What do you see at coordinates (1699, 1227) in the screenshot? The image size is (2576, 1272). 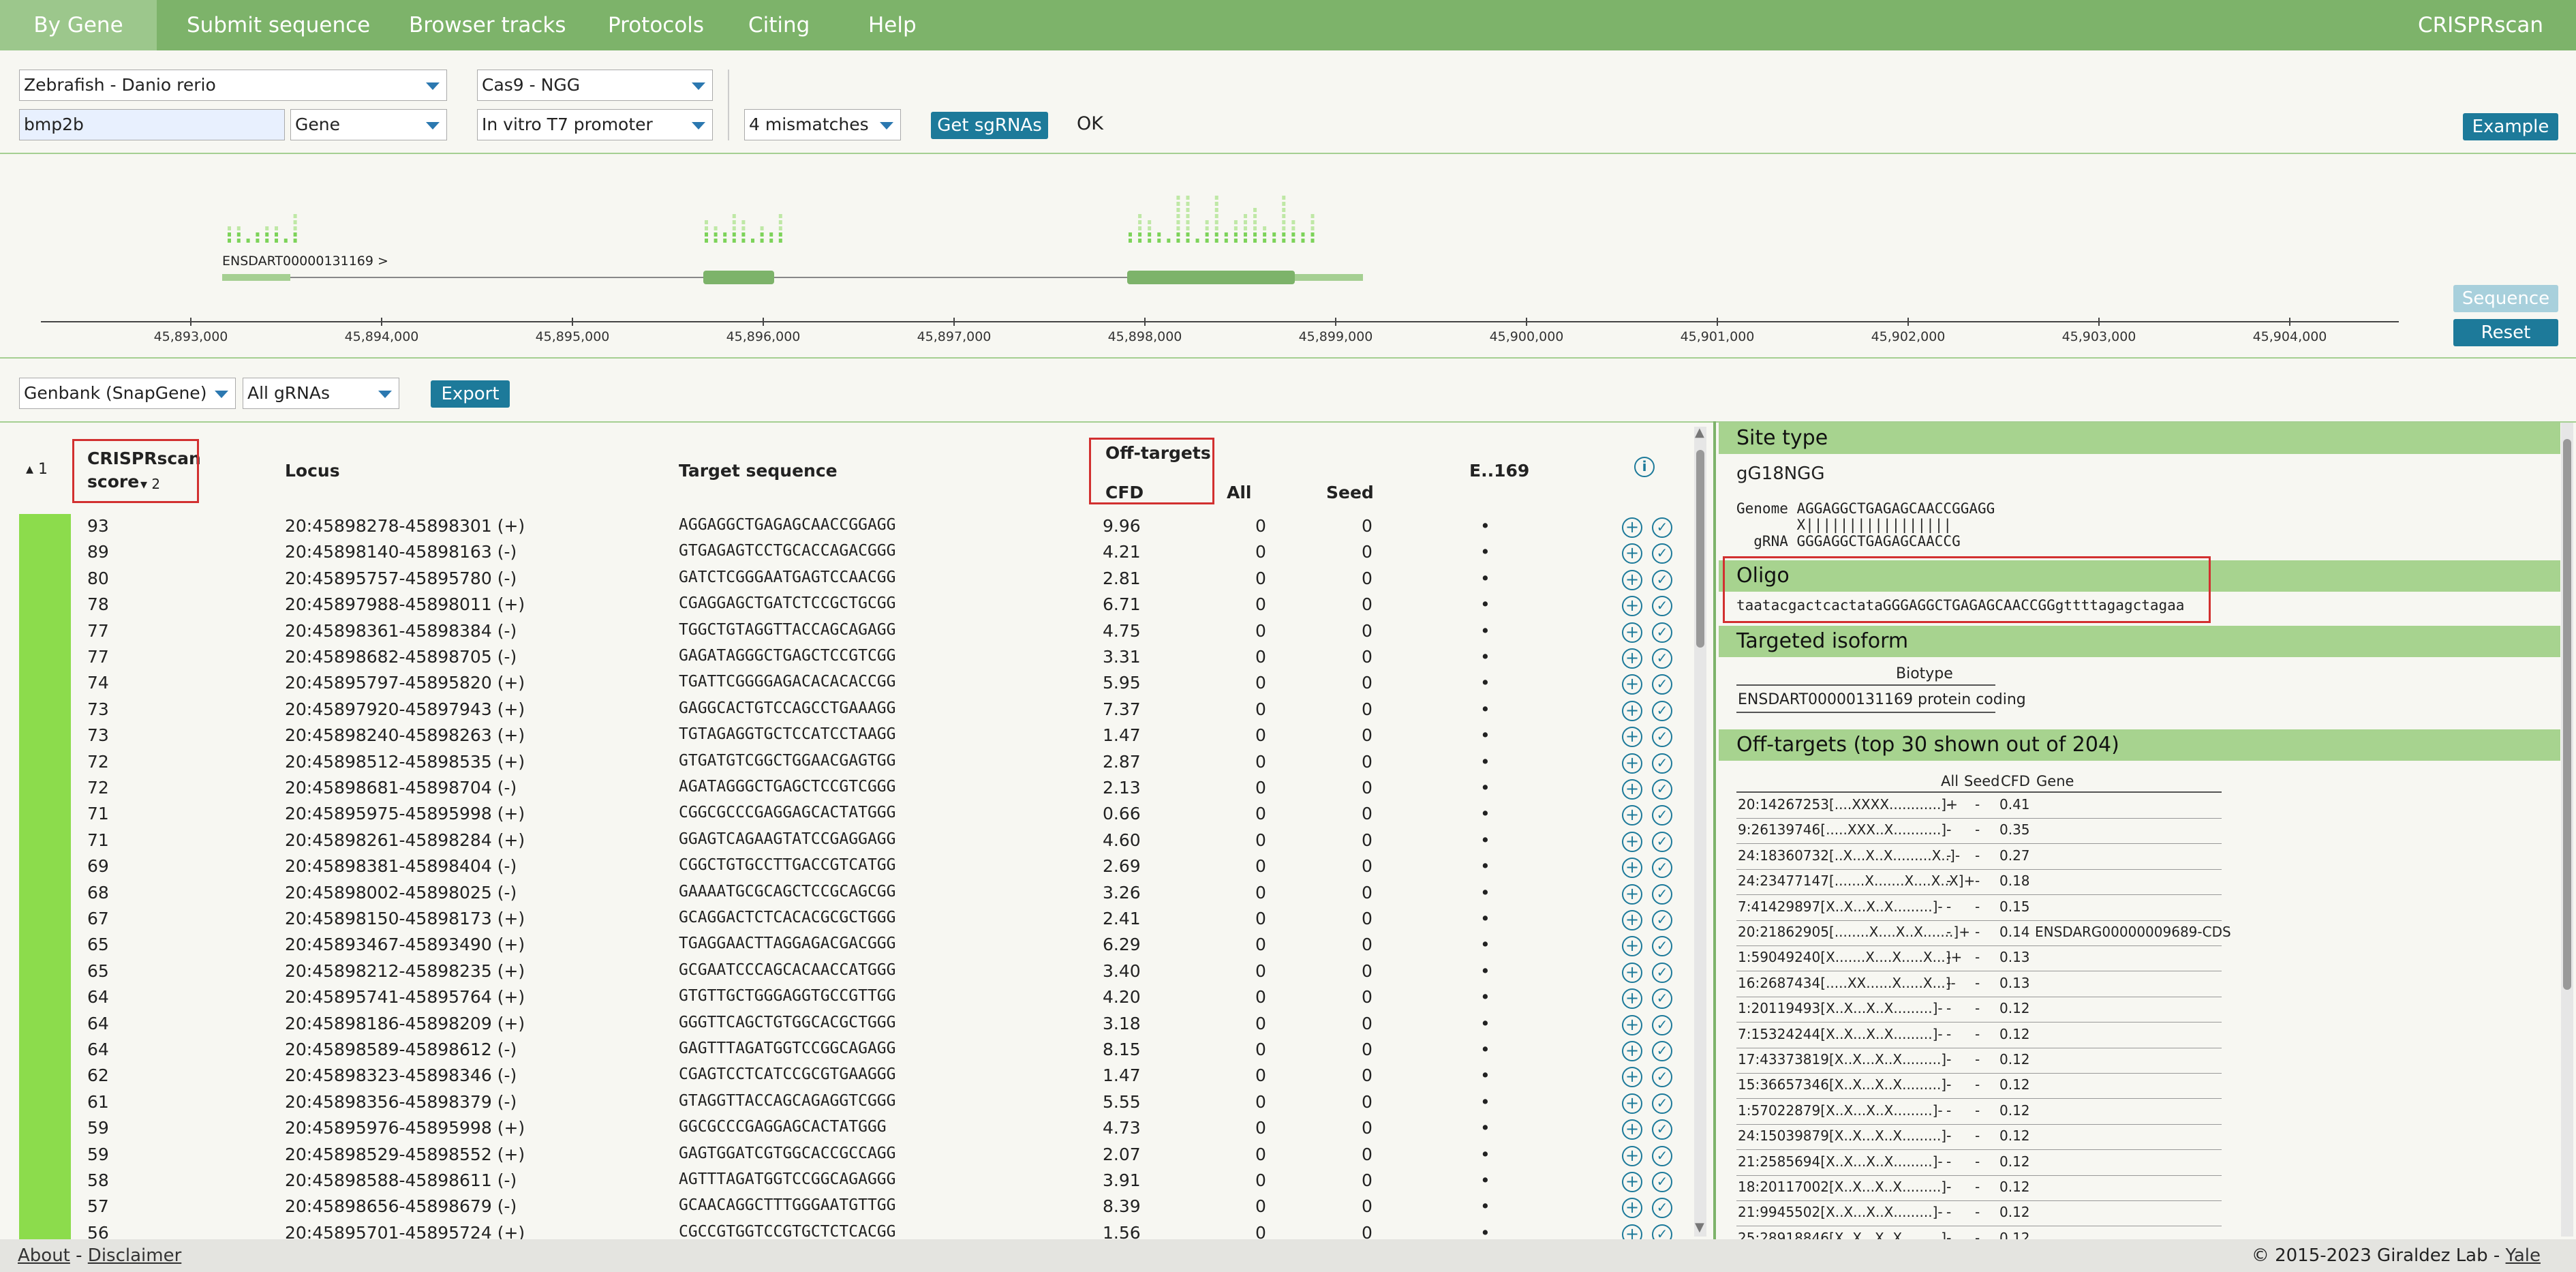 I see `scroll-down-icon: ▼` at bounding box center [1699, 1227].